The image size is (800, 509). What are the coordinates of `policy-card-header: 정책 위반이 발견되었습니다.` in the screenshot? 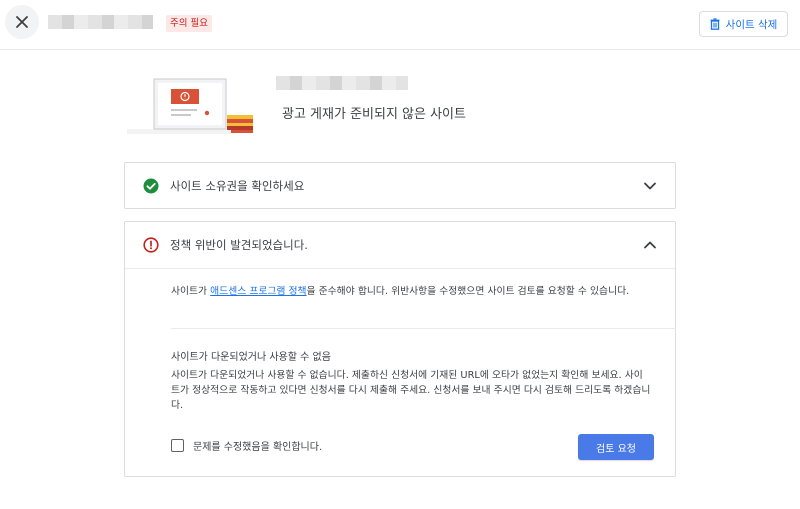 It's located at (400, 245).